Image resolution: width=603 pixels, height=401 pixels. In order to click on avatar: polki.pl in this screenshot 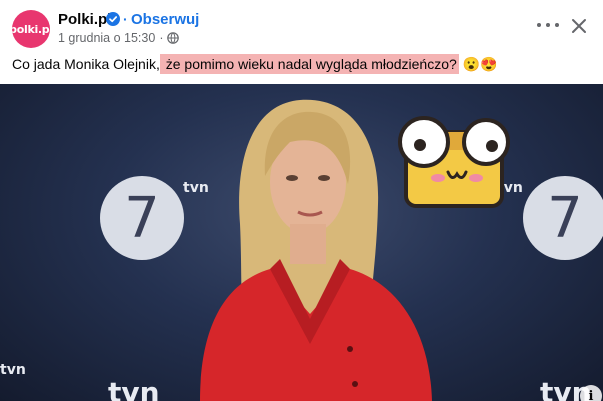, I will do `click(31, 29)`.